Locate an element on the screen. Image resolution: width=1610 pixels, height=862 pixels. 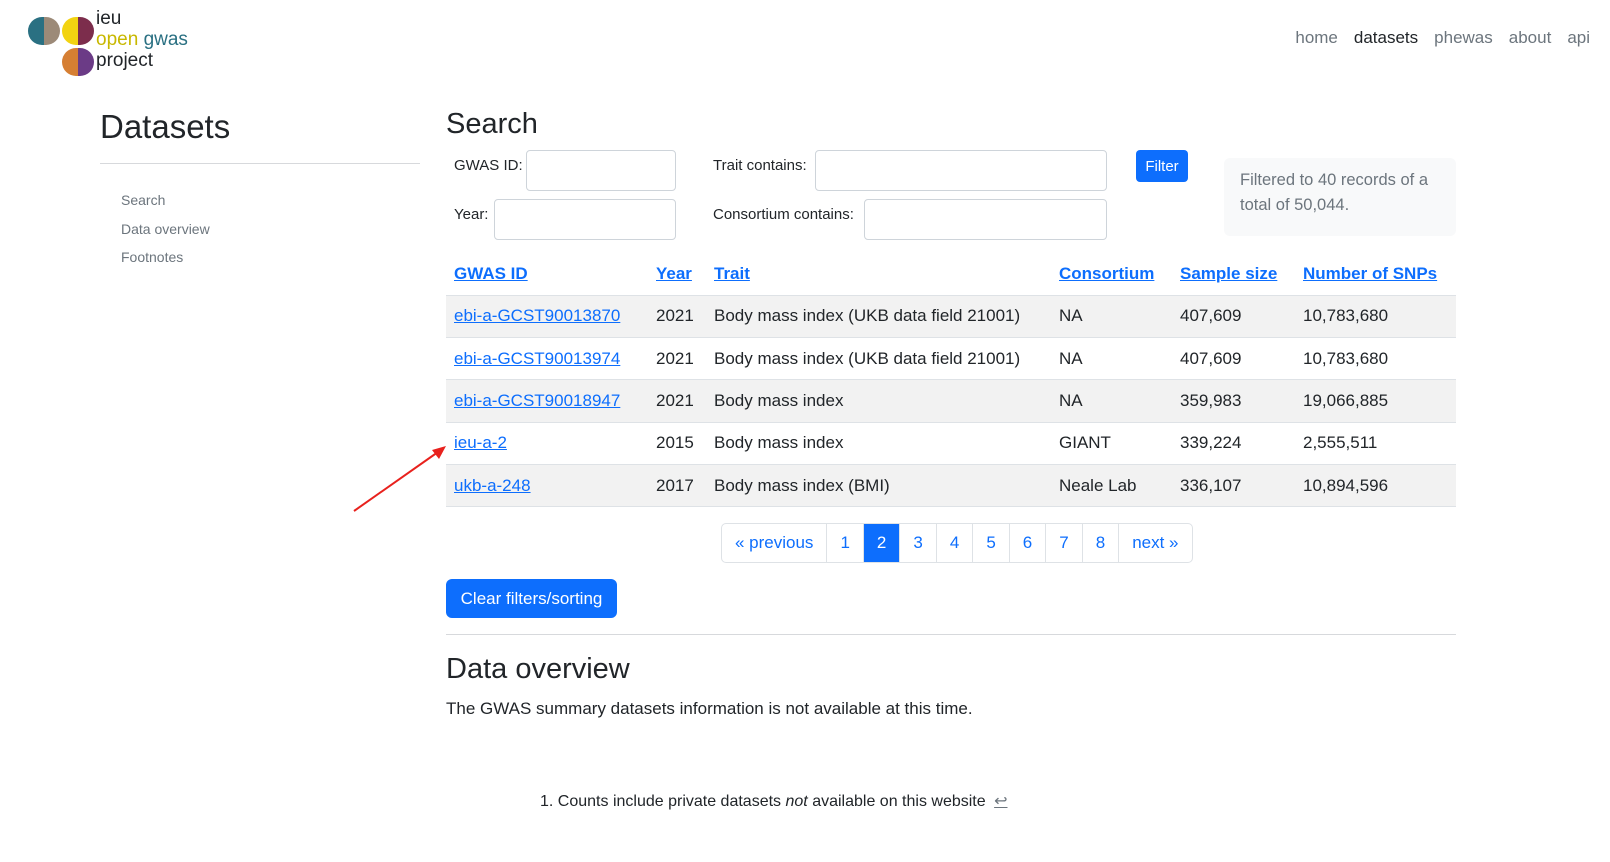
sidebar-item-data-overview: Data overview is located at coordinates (165, 229).